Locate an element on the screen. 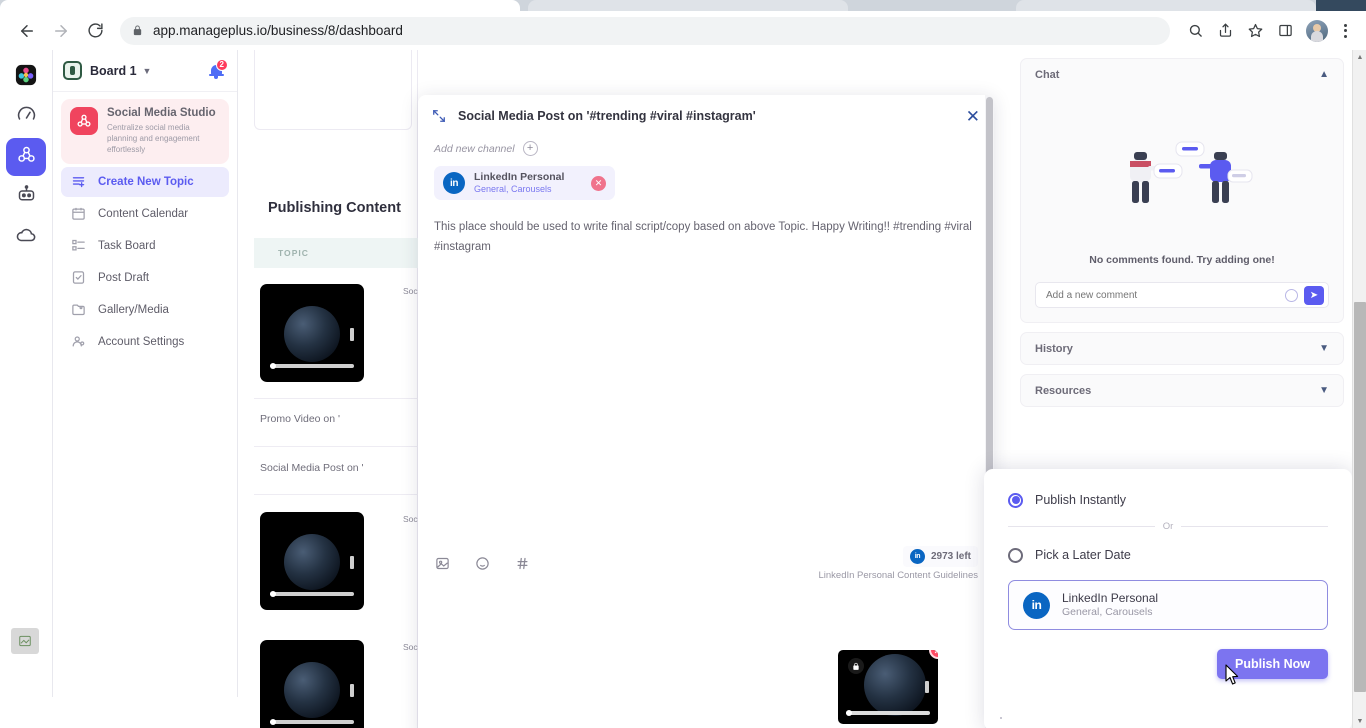  rail-item-dashboard is located at coordinates (26, 117).